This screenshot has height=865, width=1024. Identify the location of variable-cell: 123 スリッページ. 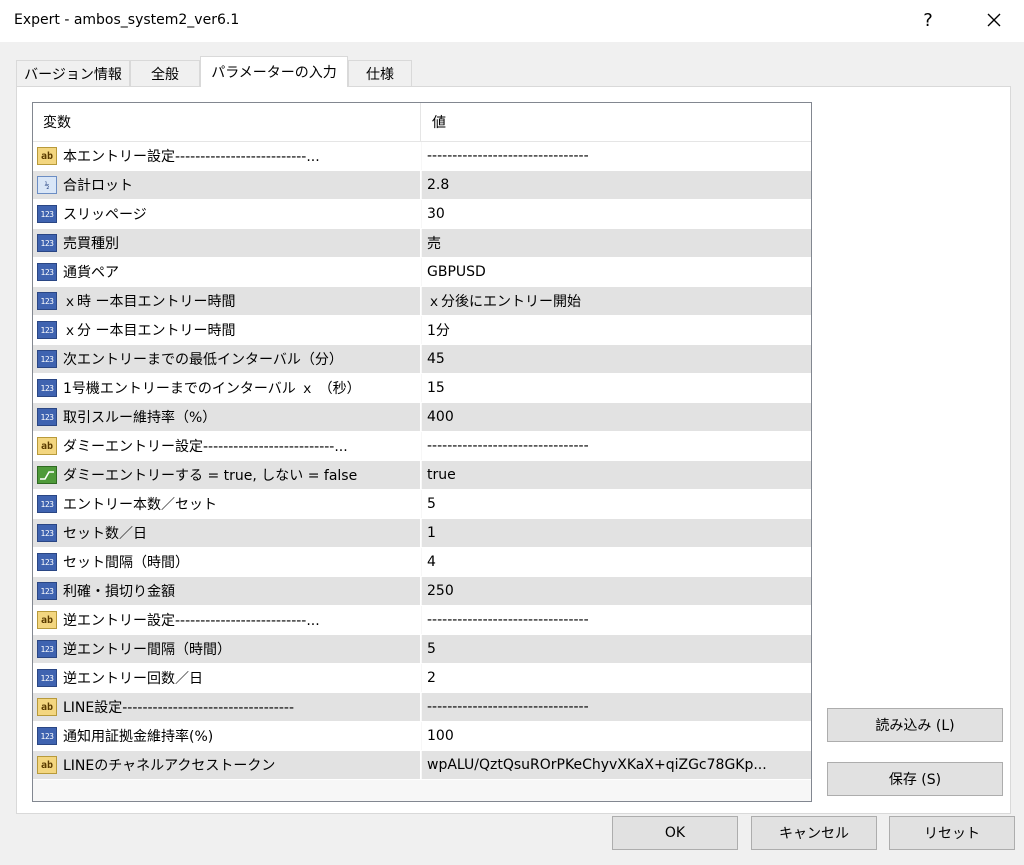
(227, 214).